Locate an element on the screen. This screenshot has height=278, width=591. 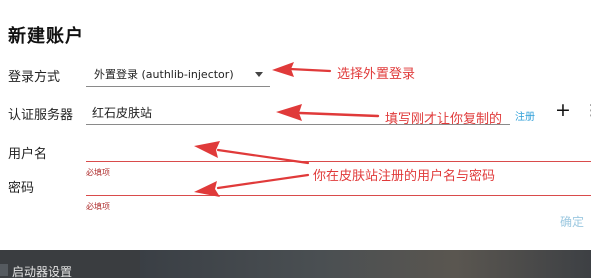
auth-server-value: 红石皮肤站 is located at coordinates (122, 113).